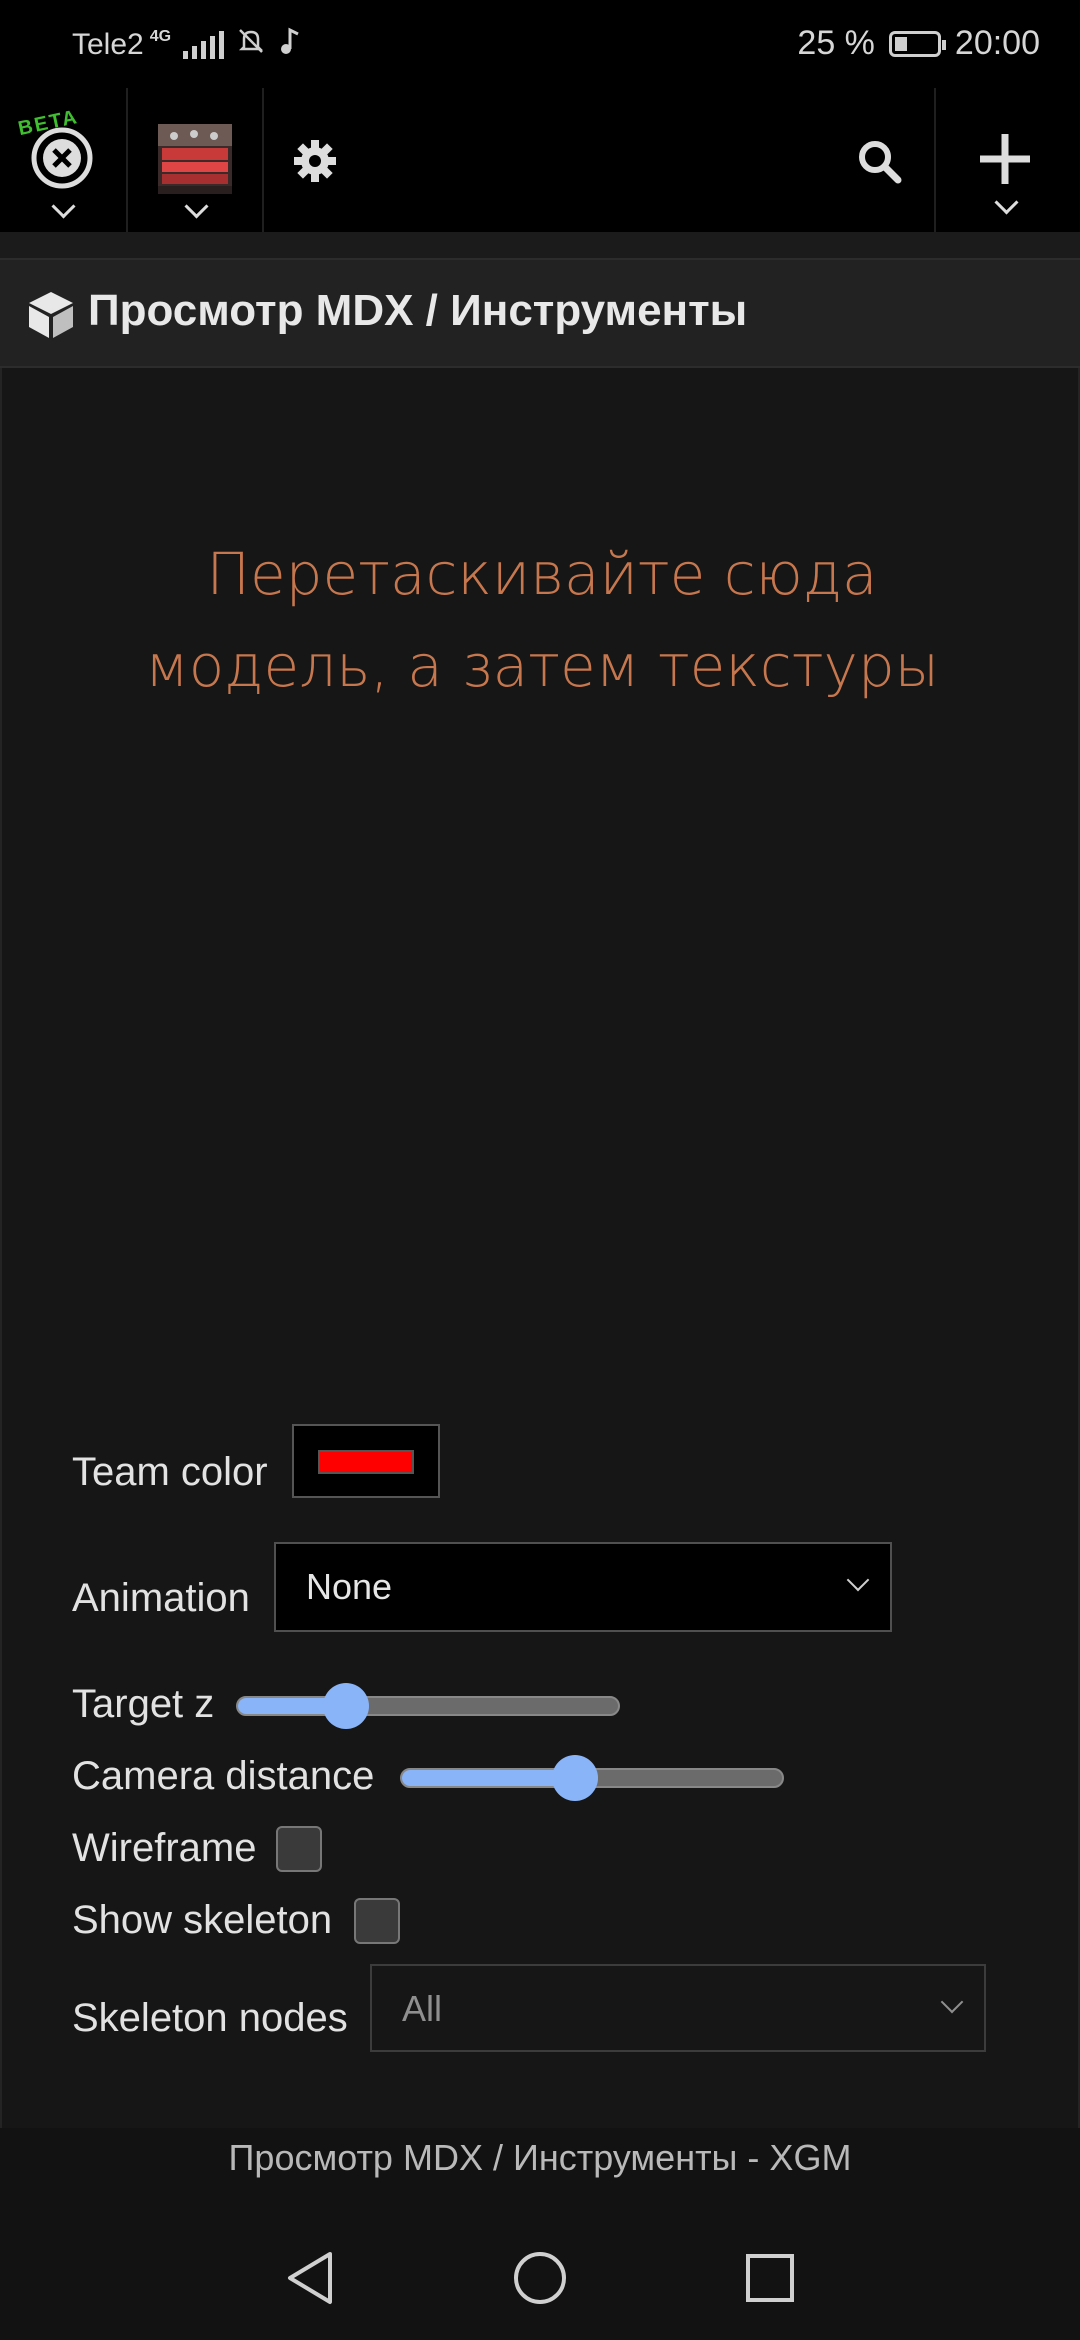  I want to click on show-skeleton-label: Show skeleton, so click(202, 1920).